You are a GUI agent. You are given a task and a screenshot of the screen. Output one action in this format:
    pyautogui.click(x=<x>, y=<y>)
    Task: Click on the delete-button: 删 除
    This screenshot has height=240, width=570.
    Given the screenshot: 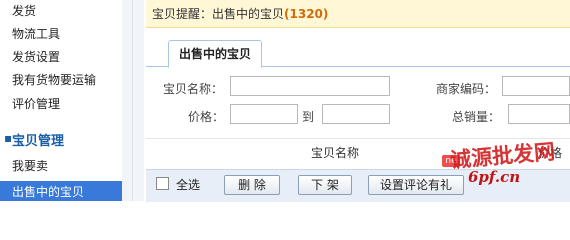 What is the action you would take?
    pyautogui.click(x=252, y=185)
    